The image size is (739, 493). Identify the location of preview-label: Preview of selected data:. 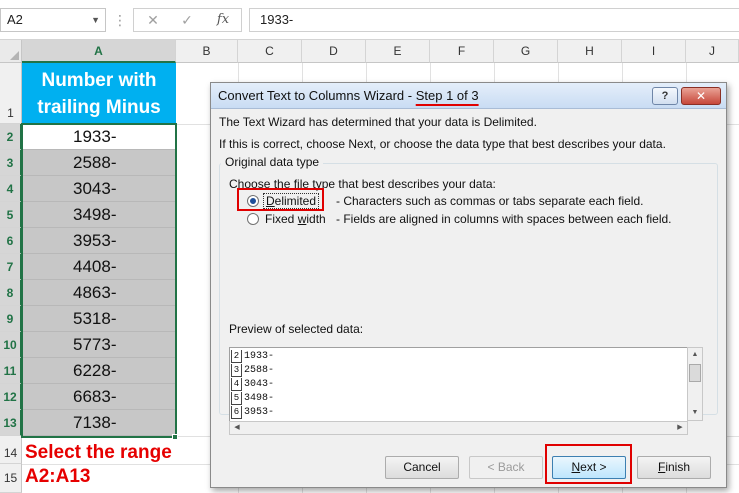
(296, 329).